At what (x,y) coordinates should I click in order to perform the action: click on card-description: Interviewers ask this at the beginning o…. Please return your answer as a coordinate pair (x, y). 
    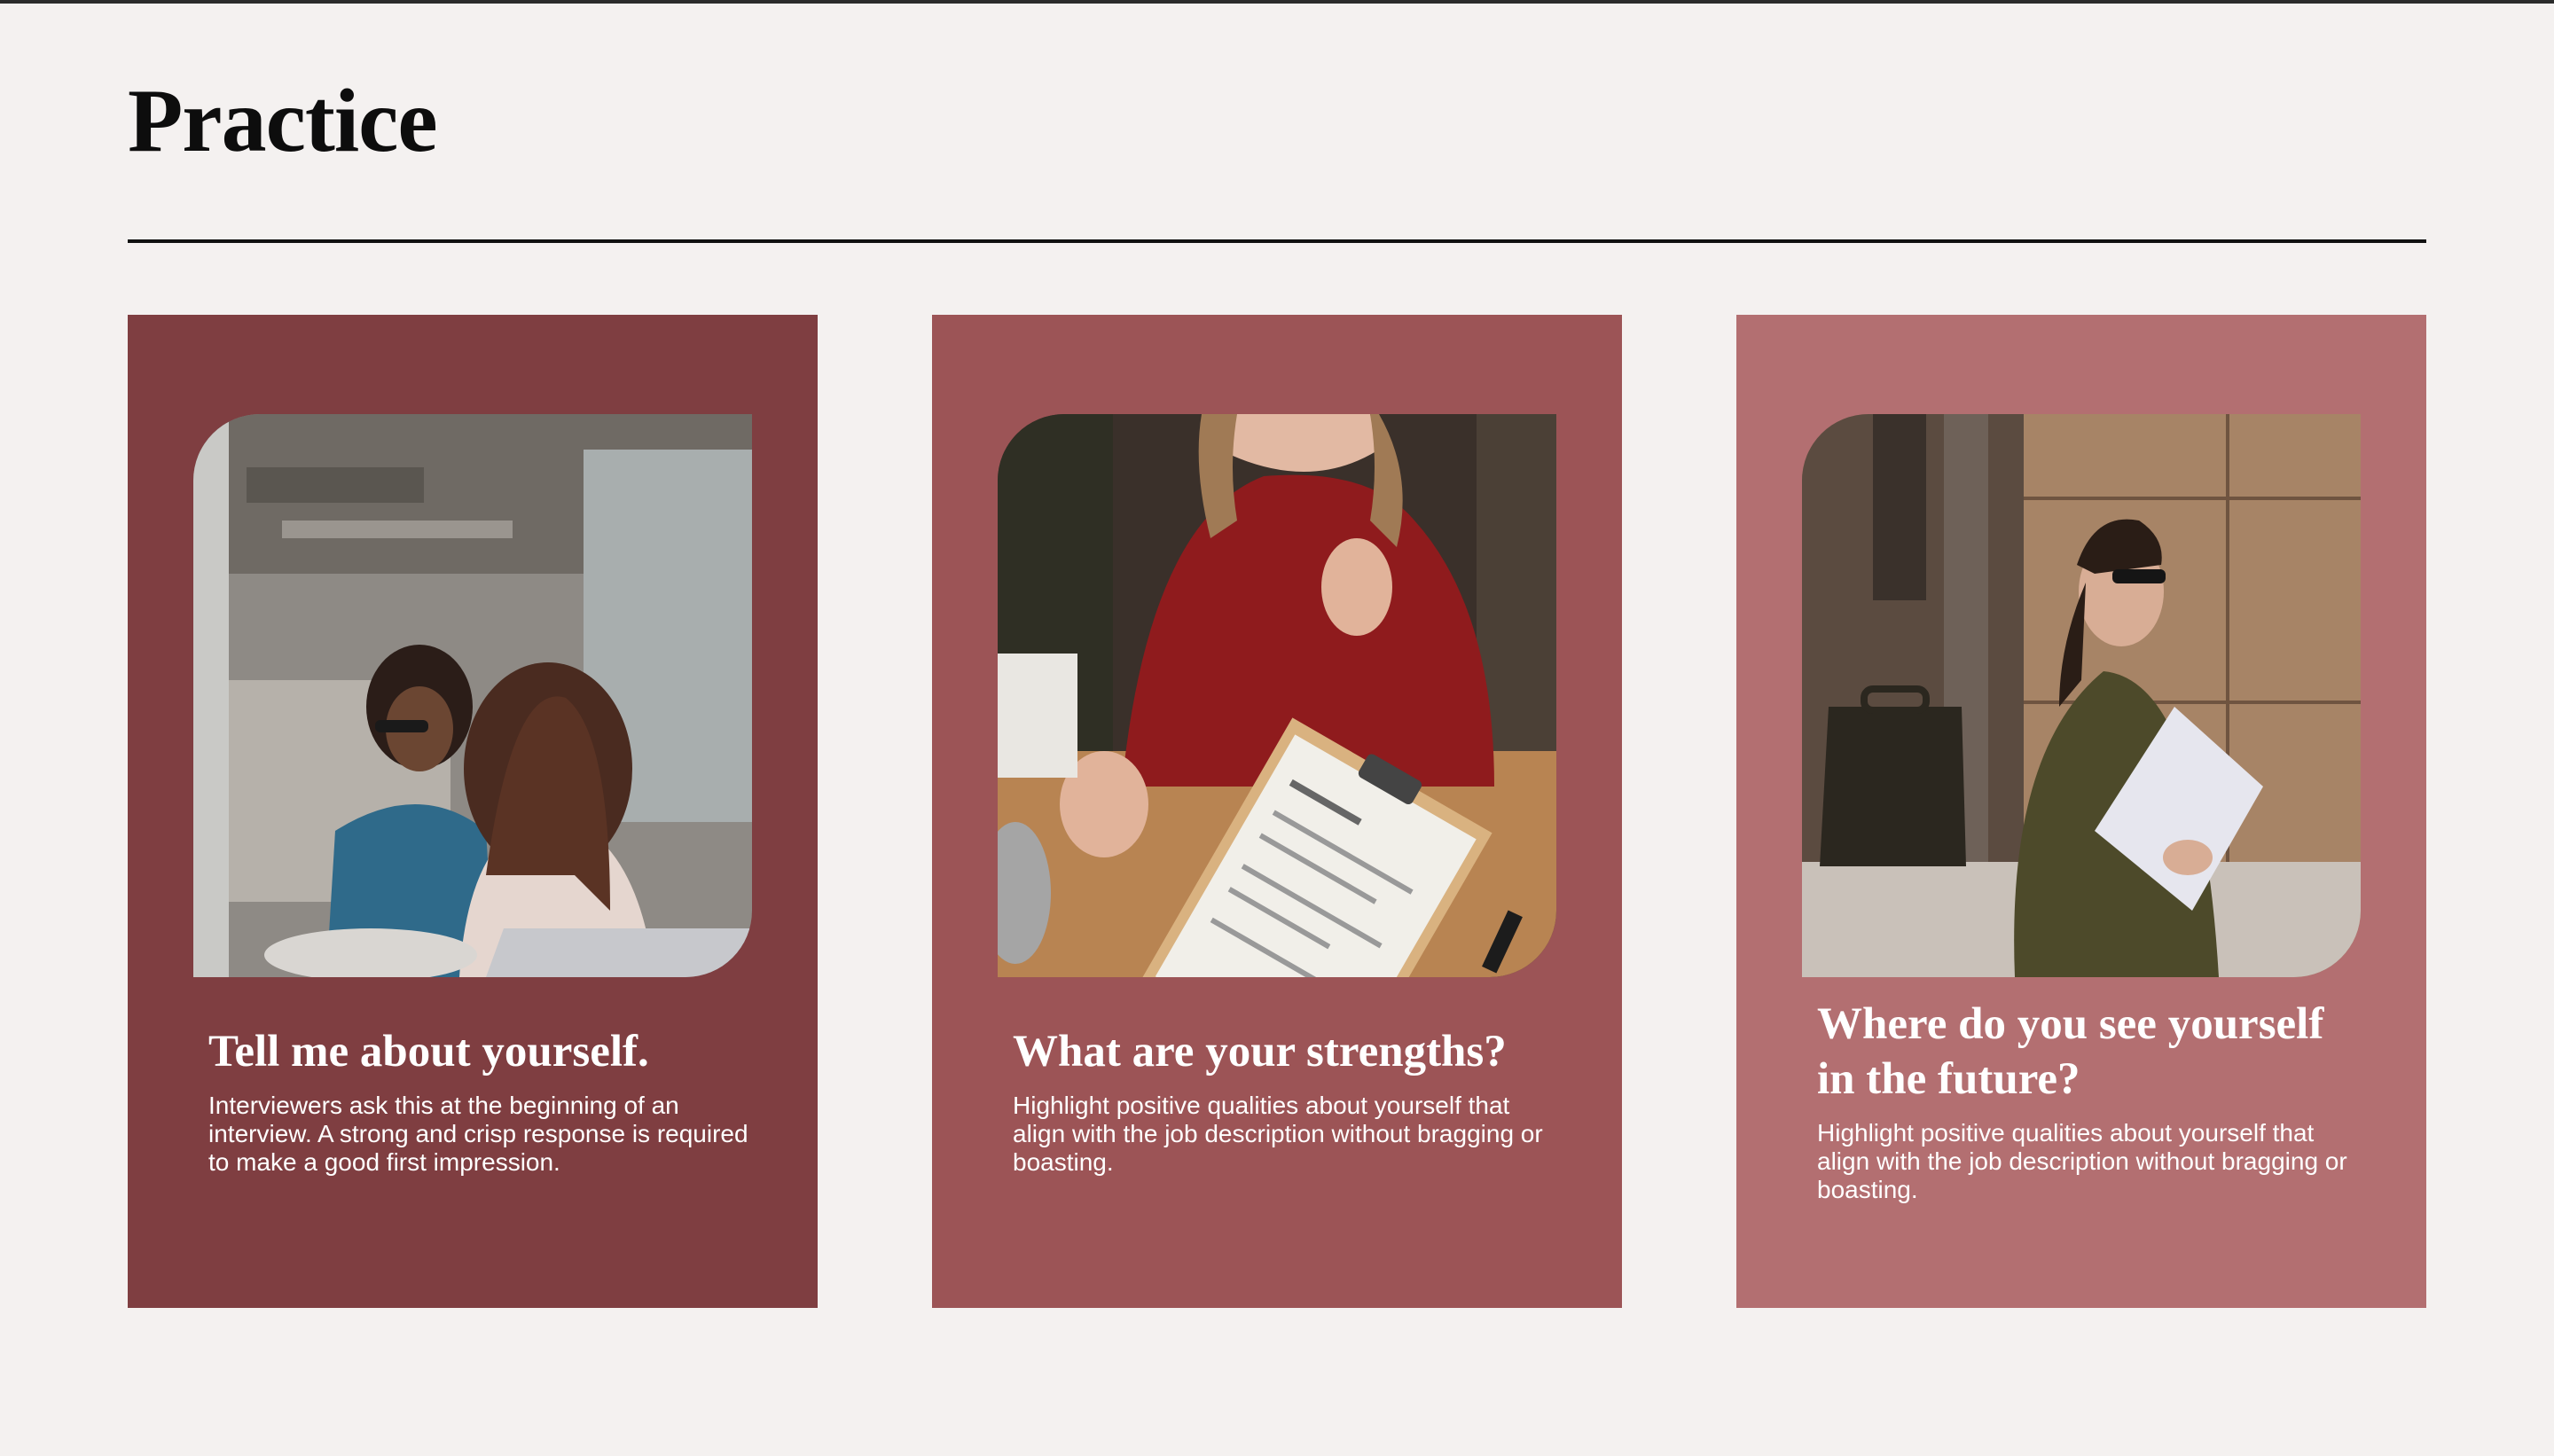
    Looking at the image, I should click on (478, 1134).